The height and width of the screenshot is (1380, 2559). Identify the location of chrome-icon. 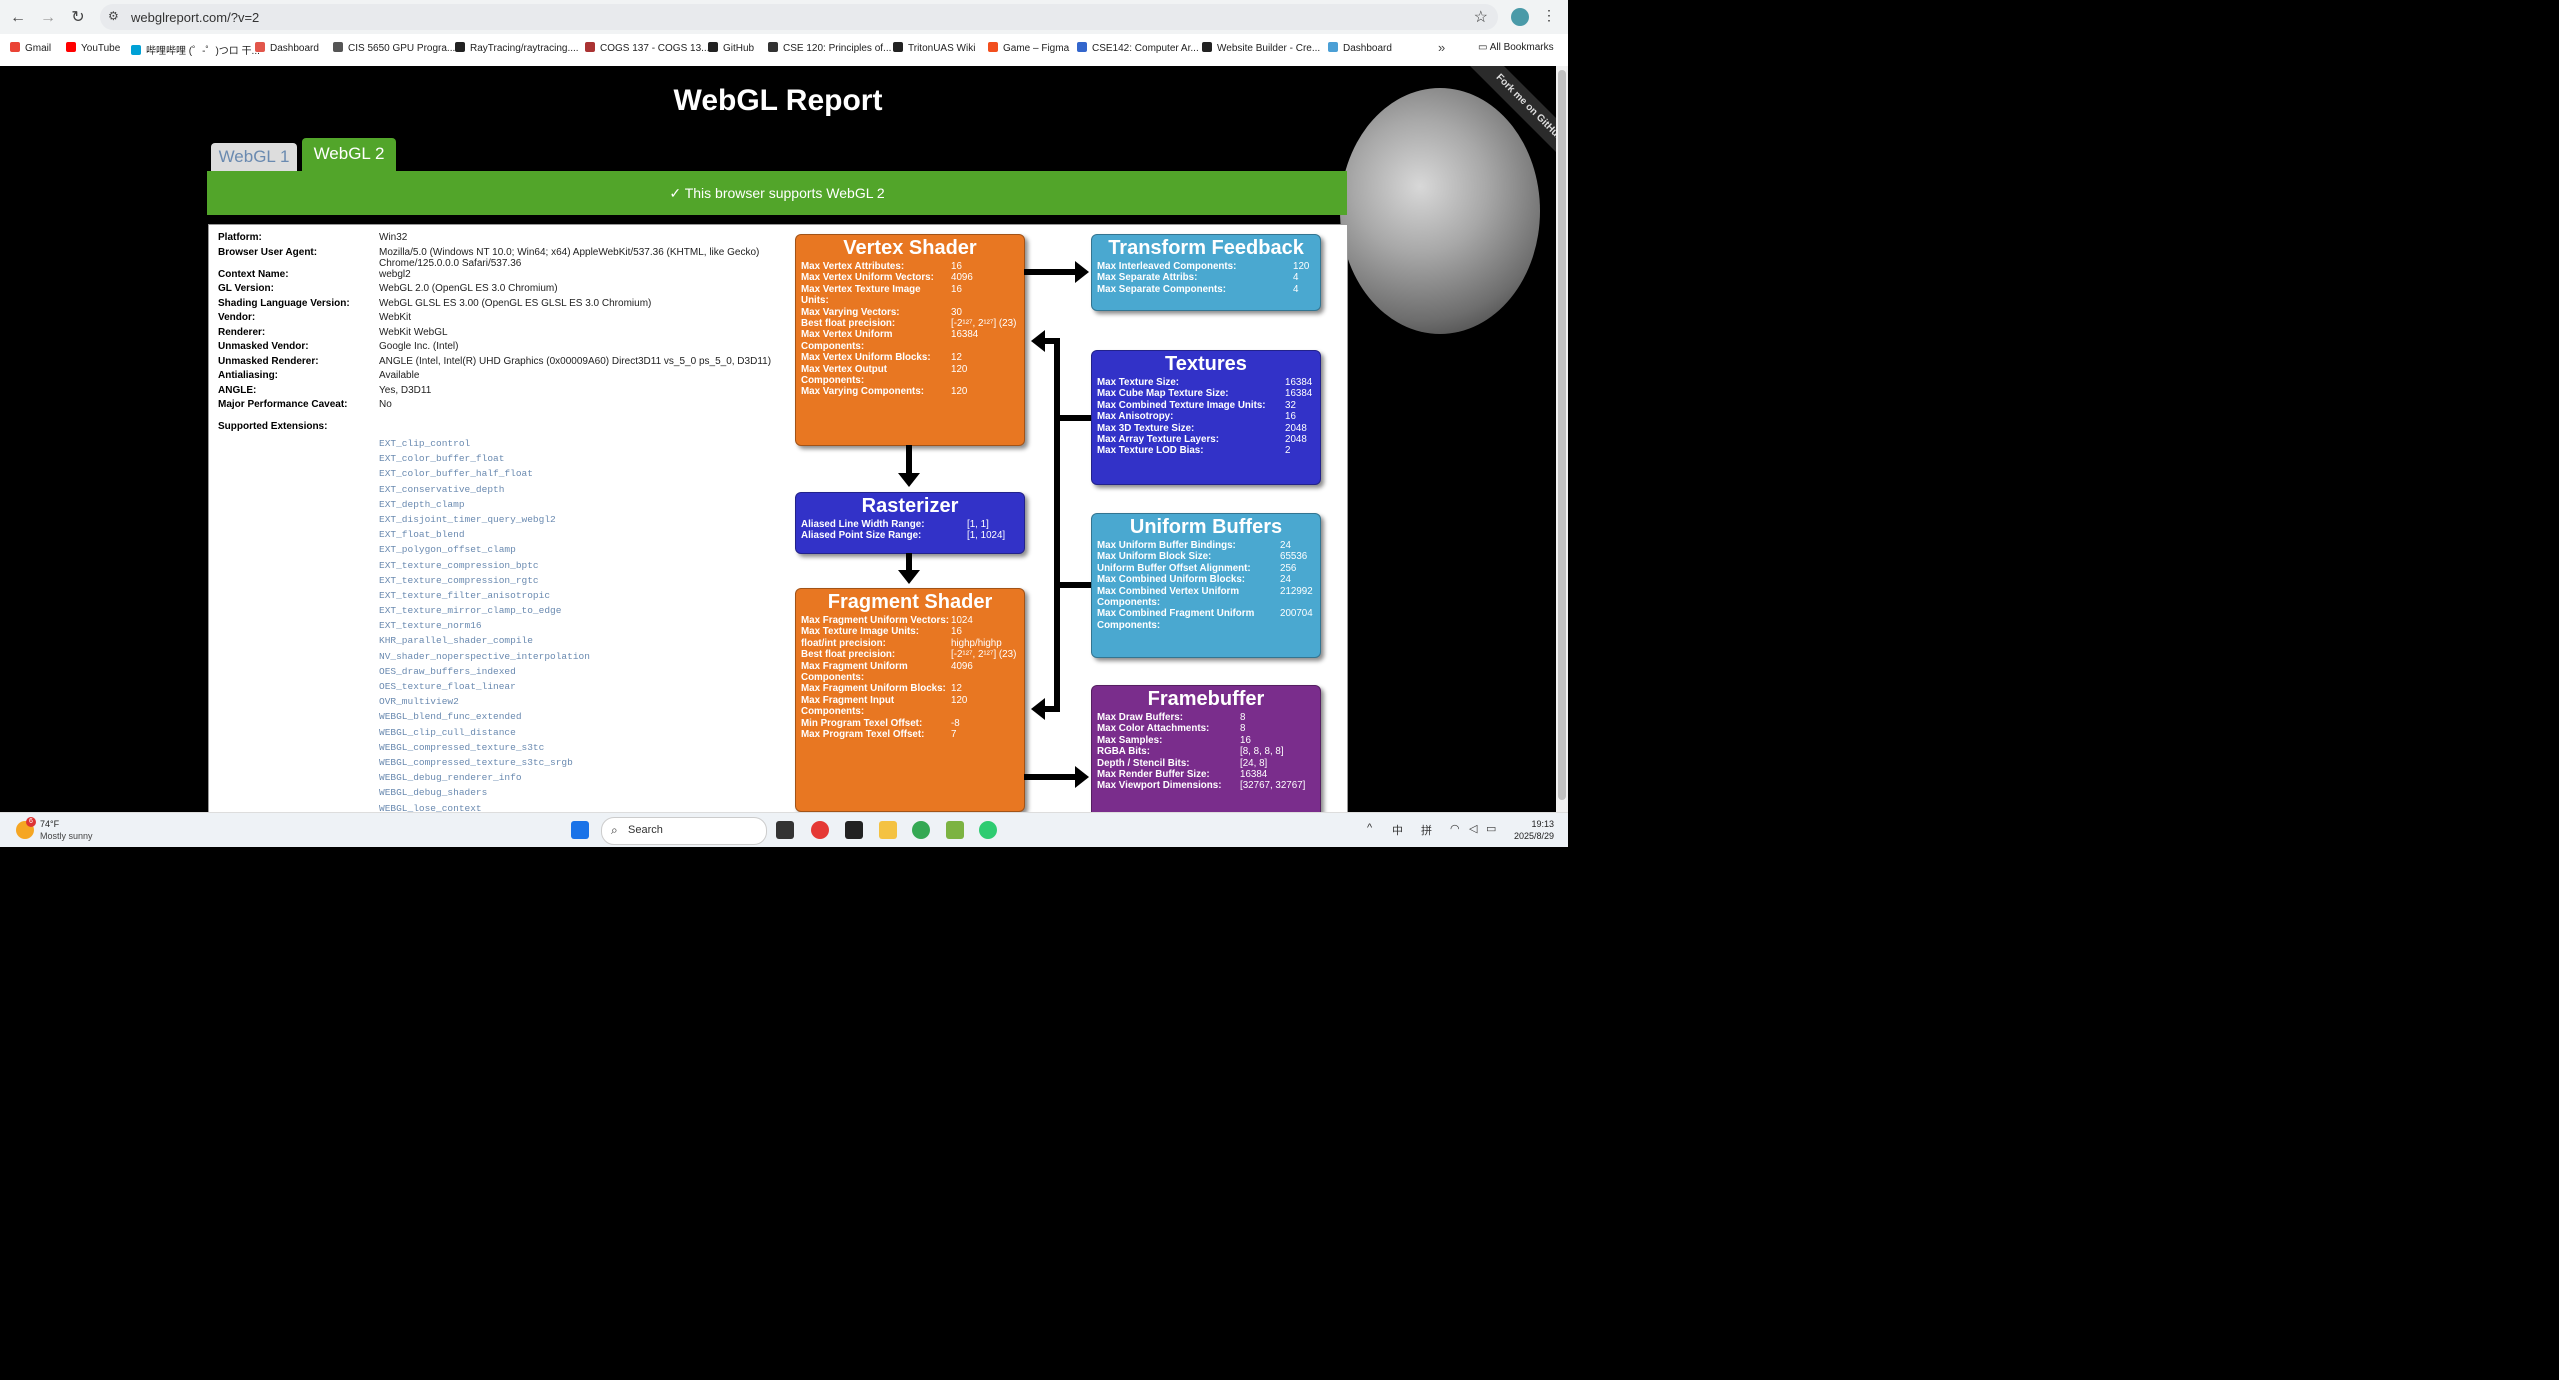
(820, 830).